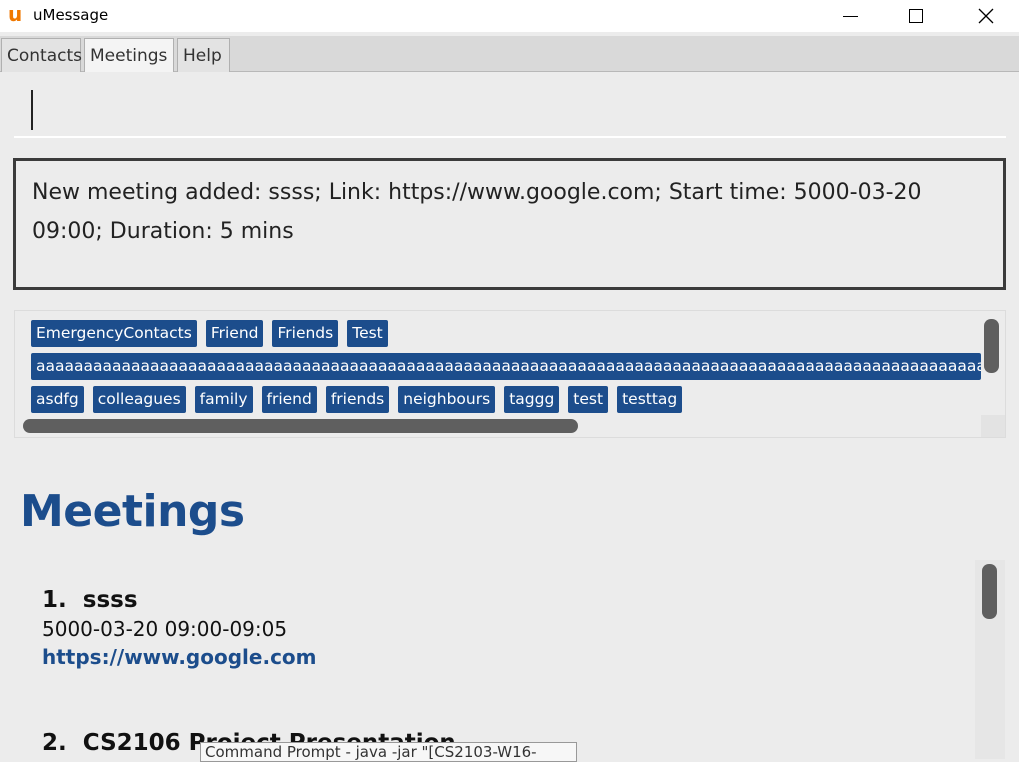 This screenshot has width=1019, height=762. Describe the element at coordinates (990, 659) in the screenshot. I see `meeting-list-scrollbar-track` at that location.